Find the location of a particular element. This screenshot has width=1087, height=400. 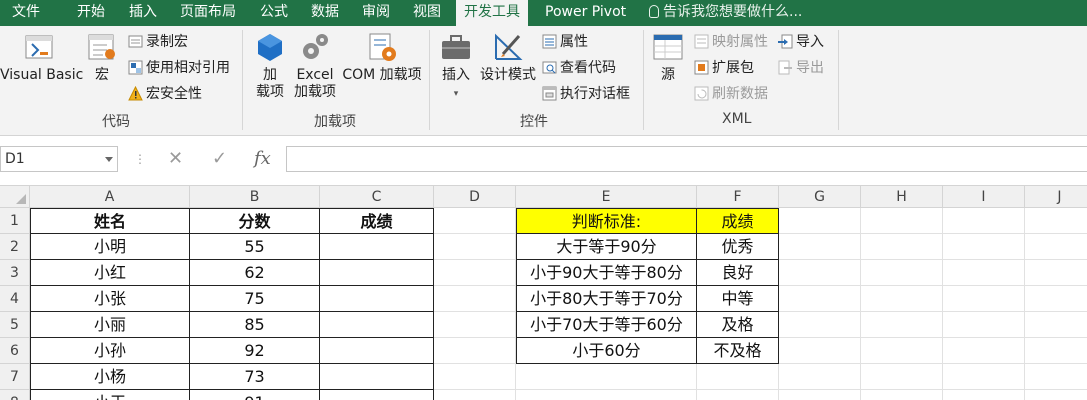

table1-cell: 小杨 is located at coordinates (110, 377).